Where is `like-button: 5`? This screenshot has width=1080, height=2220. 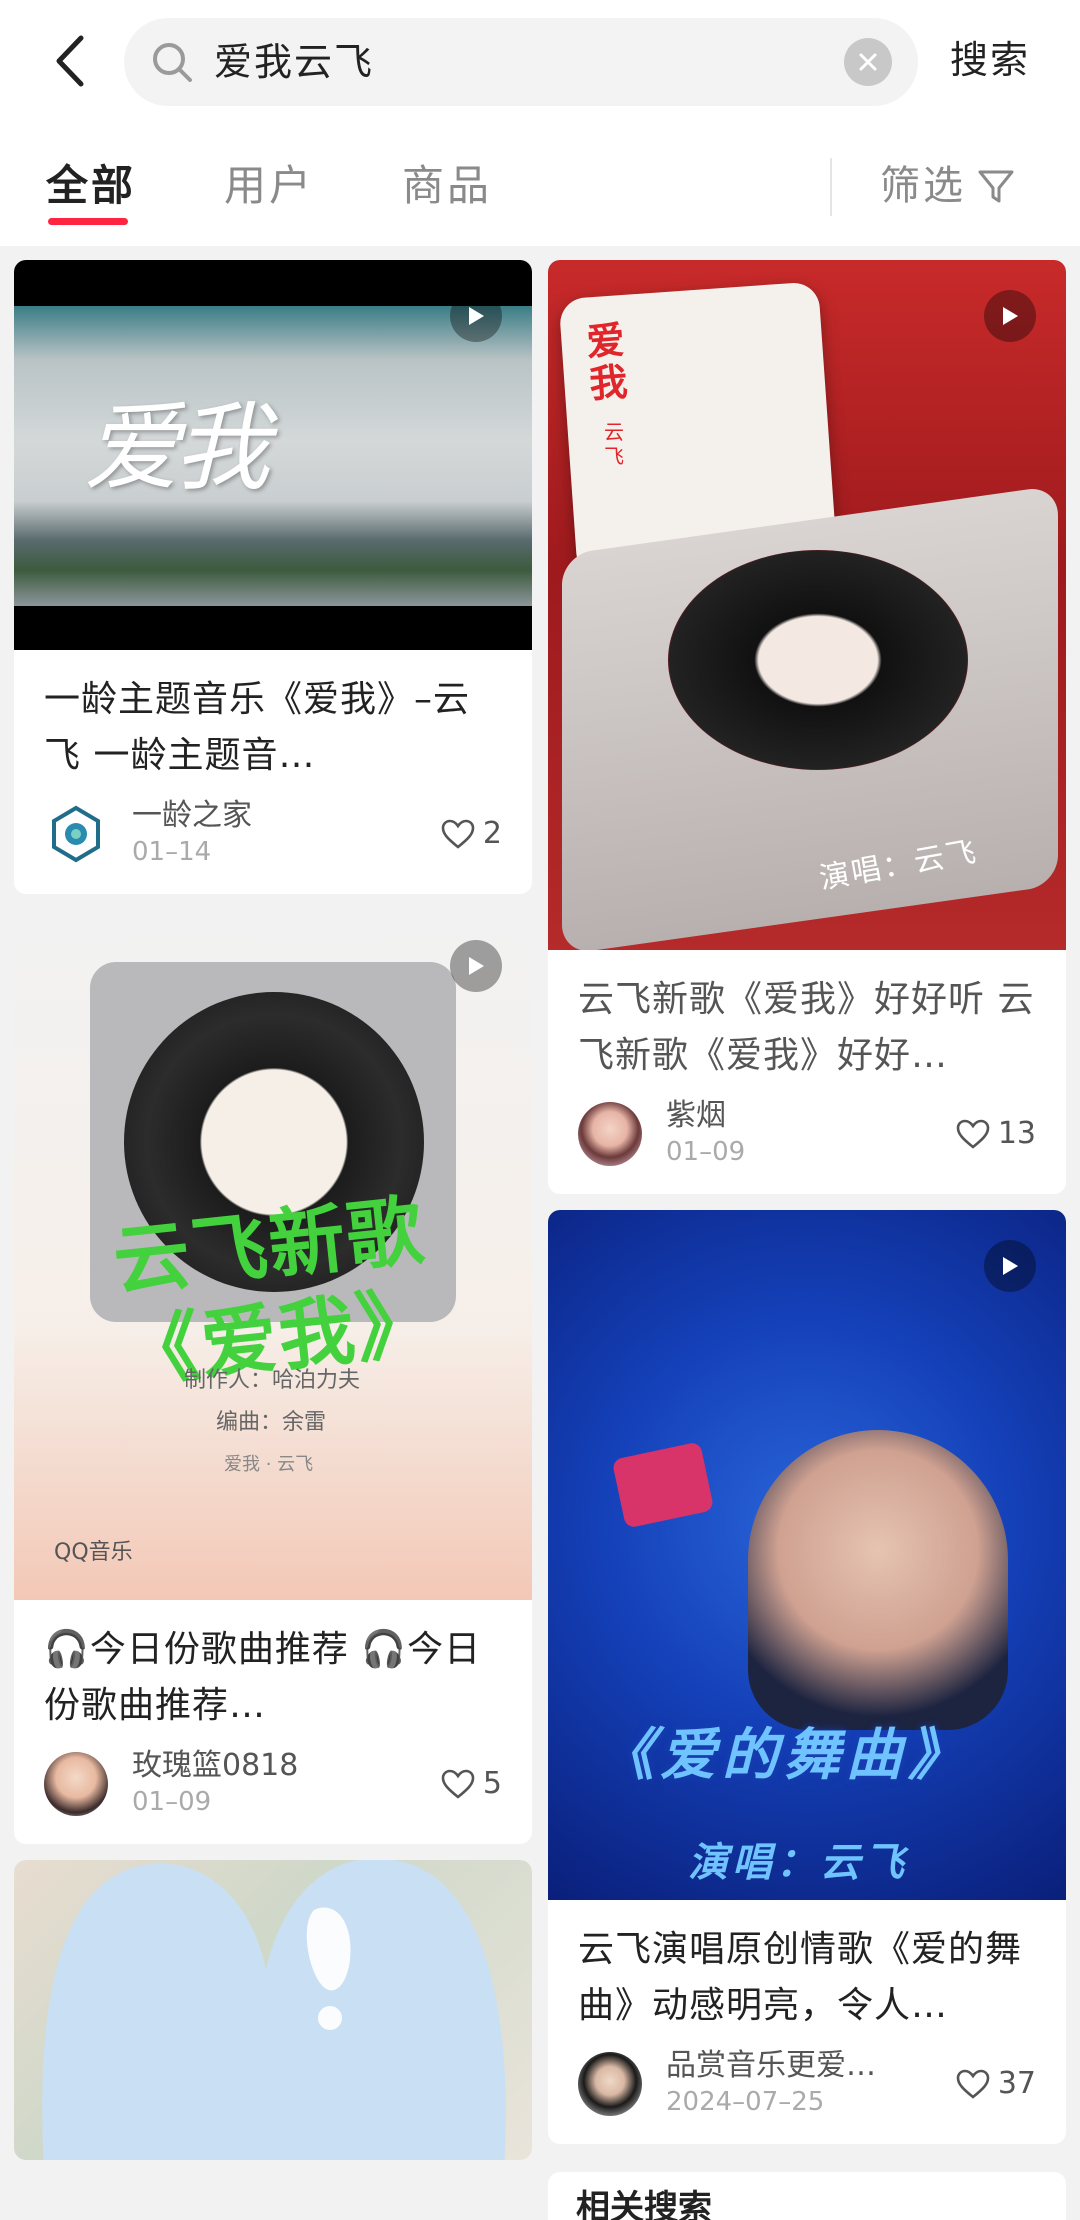
like-button: 5 is located at coordinates (471, 1784).